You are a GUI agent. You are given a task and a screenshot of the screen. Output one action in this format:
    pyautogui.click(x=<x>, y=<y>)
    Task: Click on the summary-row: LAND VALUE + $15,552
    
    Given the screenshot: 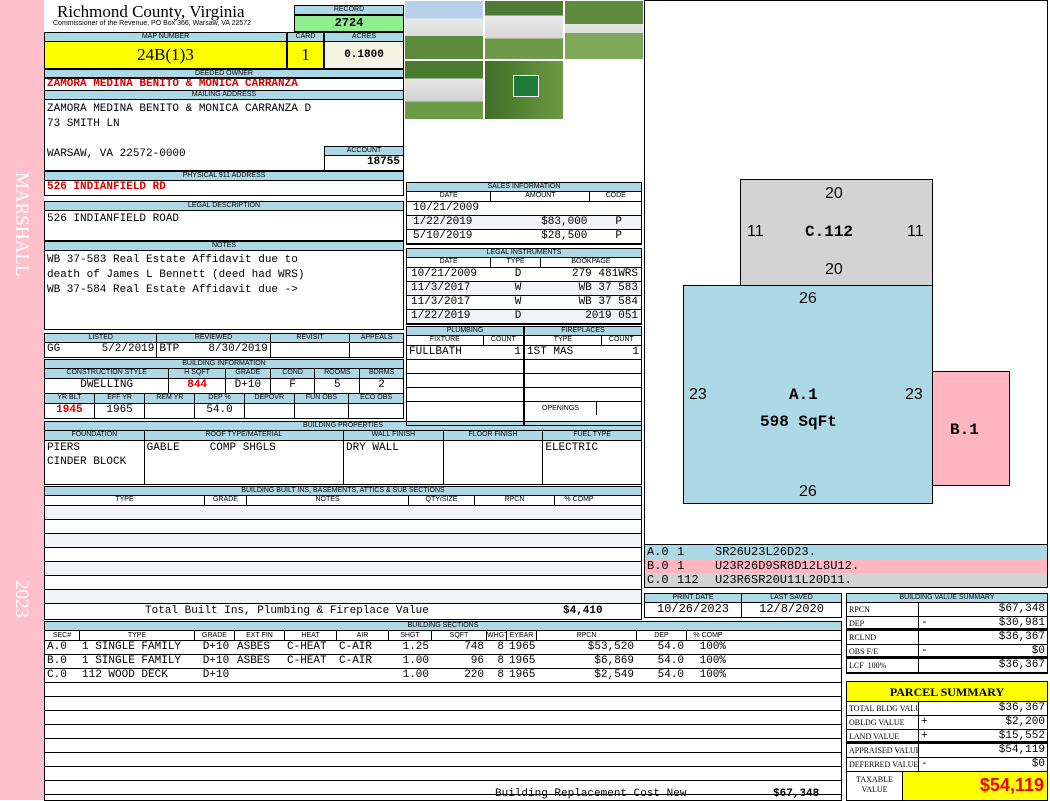 What is the action you would take?
    pyautogui.click(x=947, y=737)
    